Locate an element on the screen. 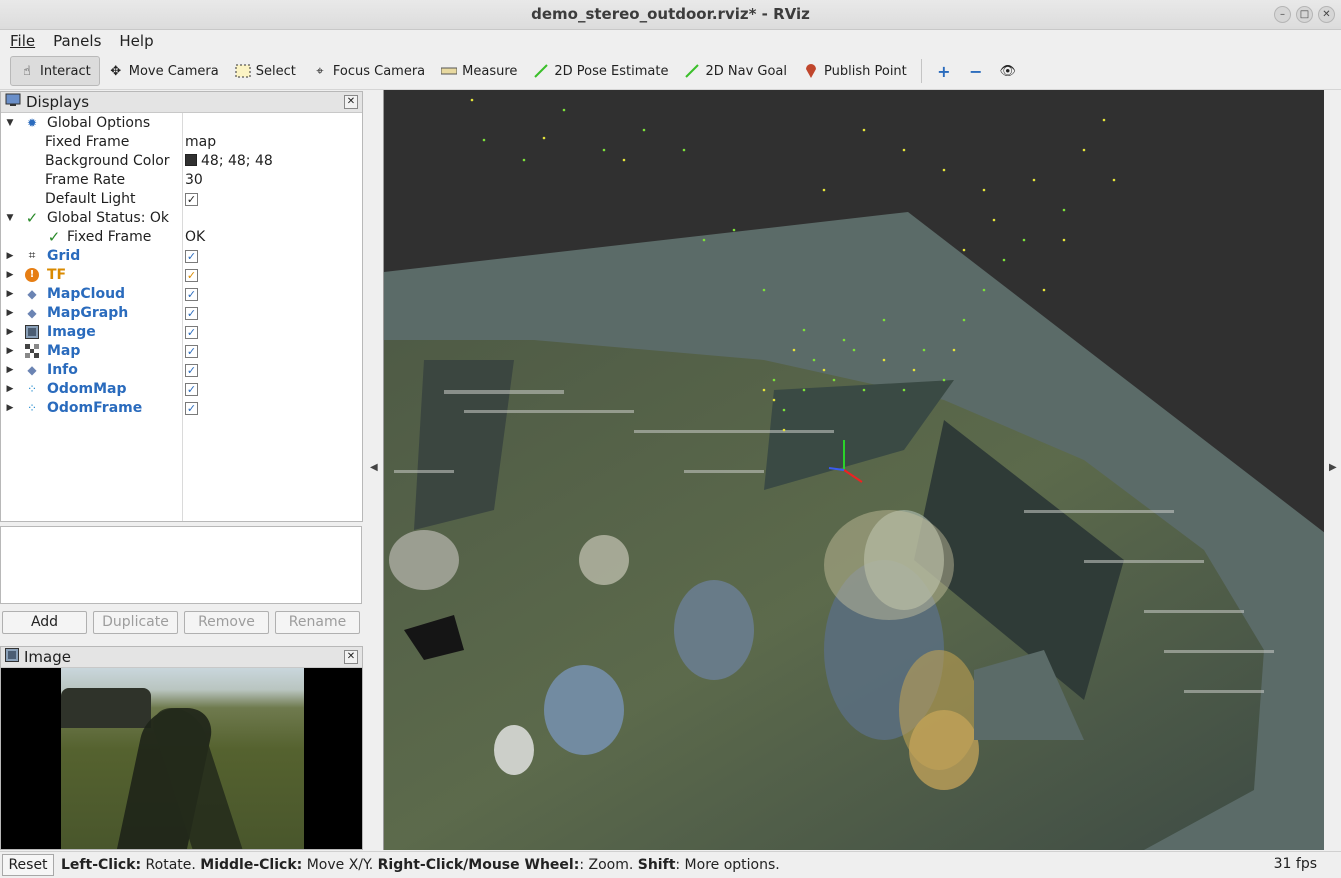  menu-help: Help is located at coordinates (136, 41).